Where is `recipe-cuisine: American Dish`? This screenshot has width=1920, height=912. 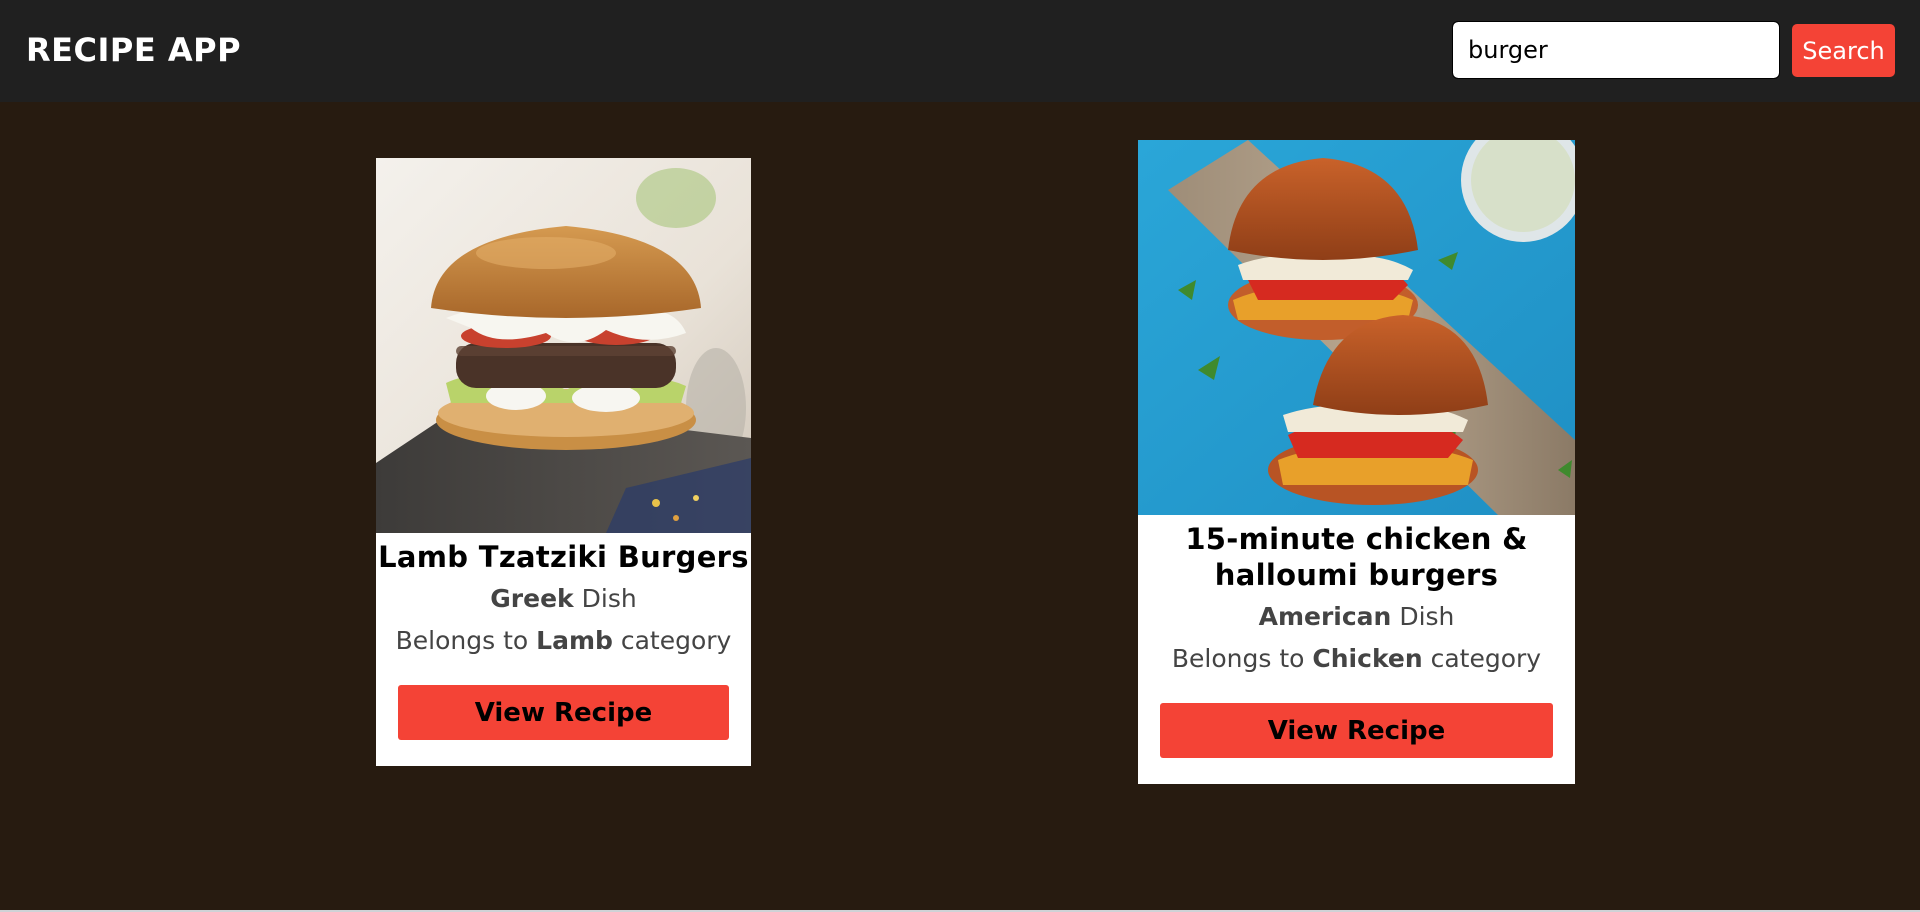
recipe-cuisine: American Dish is located at coordinates (1356, 617).